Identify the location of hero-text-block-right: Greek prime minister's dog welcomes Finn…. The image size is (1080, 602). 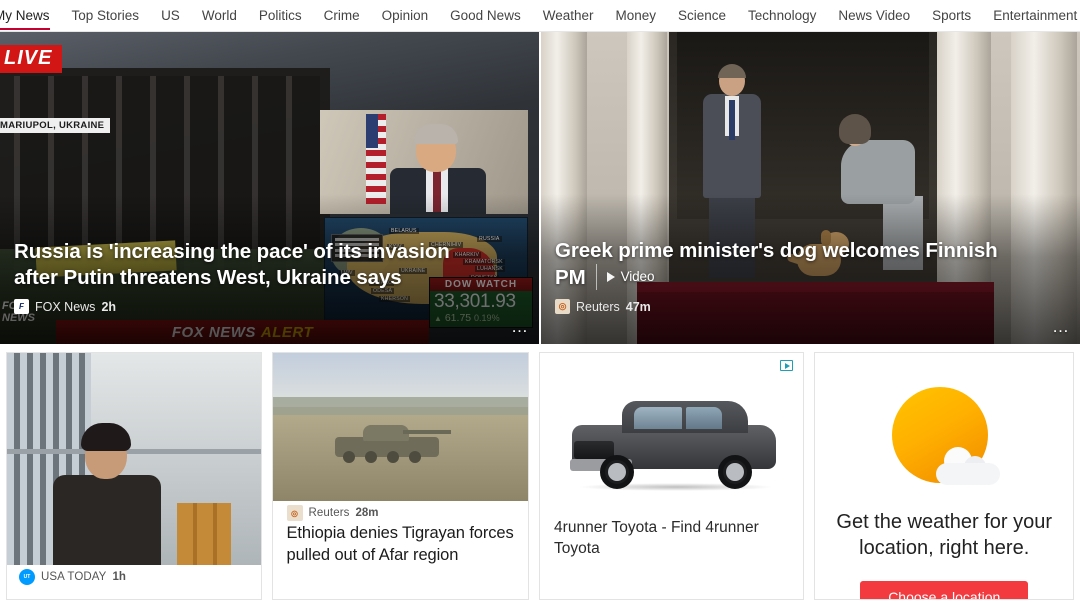
(789, 276).